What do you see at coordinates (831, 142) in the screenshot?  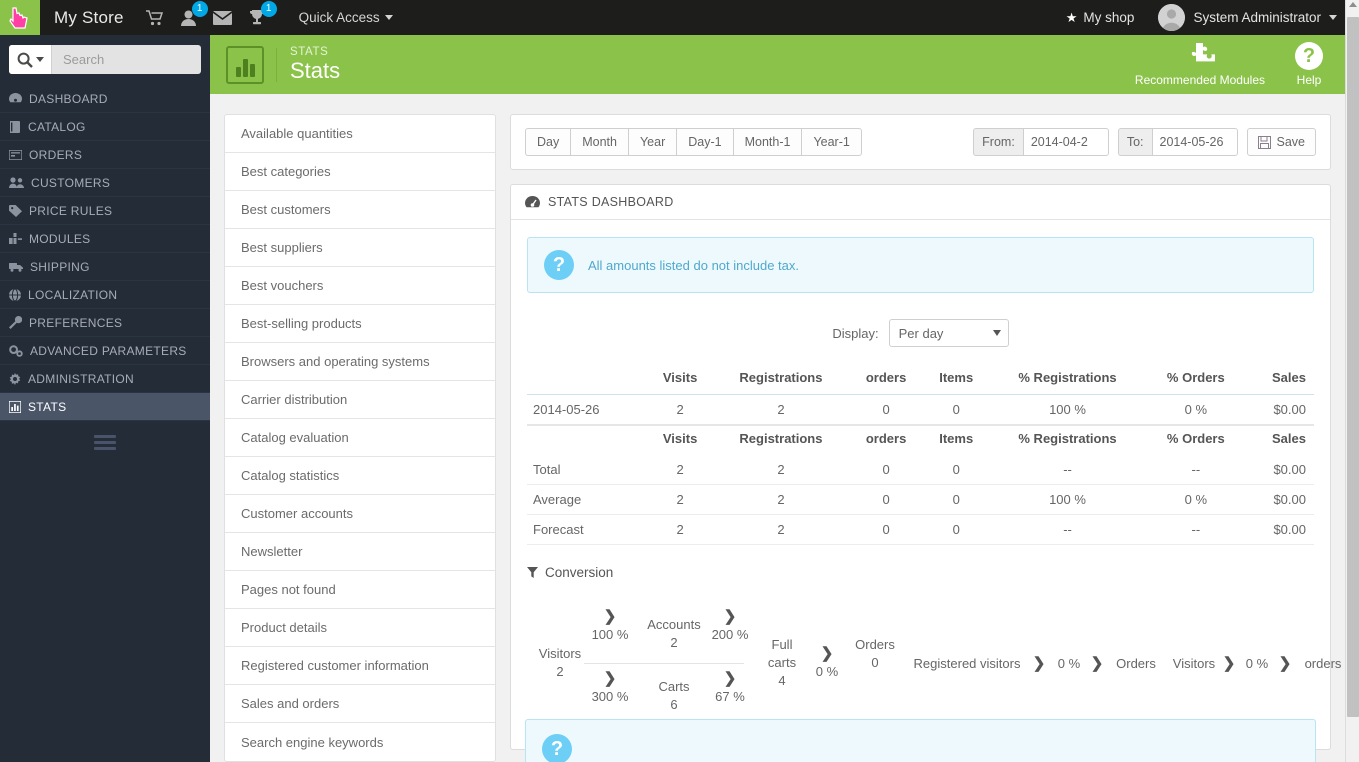 I see `range-button-year-1: Year-1` at bounding box center [831, 142].